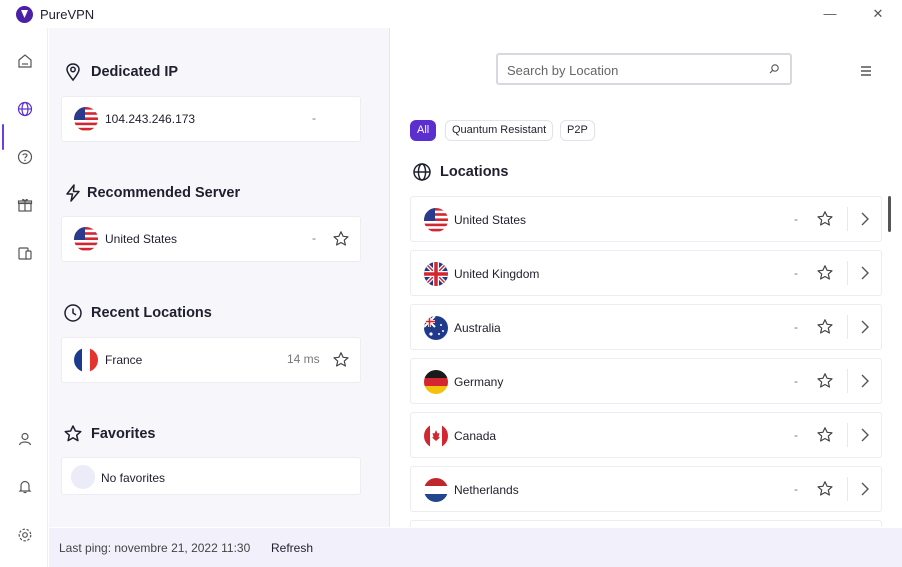 This screenshot has width=902, height=567. I want to click on dedicated-ip-card: 104.243.246.173 -, so click(211, 119).